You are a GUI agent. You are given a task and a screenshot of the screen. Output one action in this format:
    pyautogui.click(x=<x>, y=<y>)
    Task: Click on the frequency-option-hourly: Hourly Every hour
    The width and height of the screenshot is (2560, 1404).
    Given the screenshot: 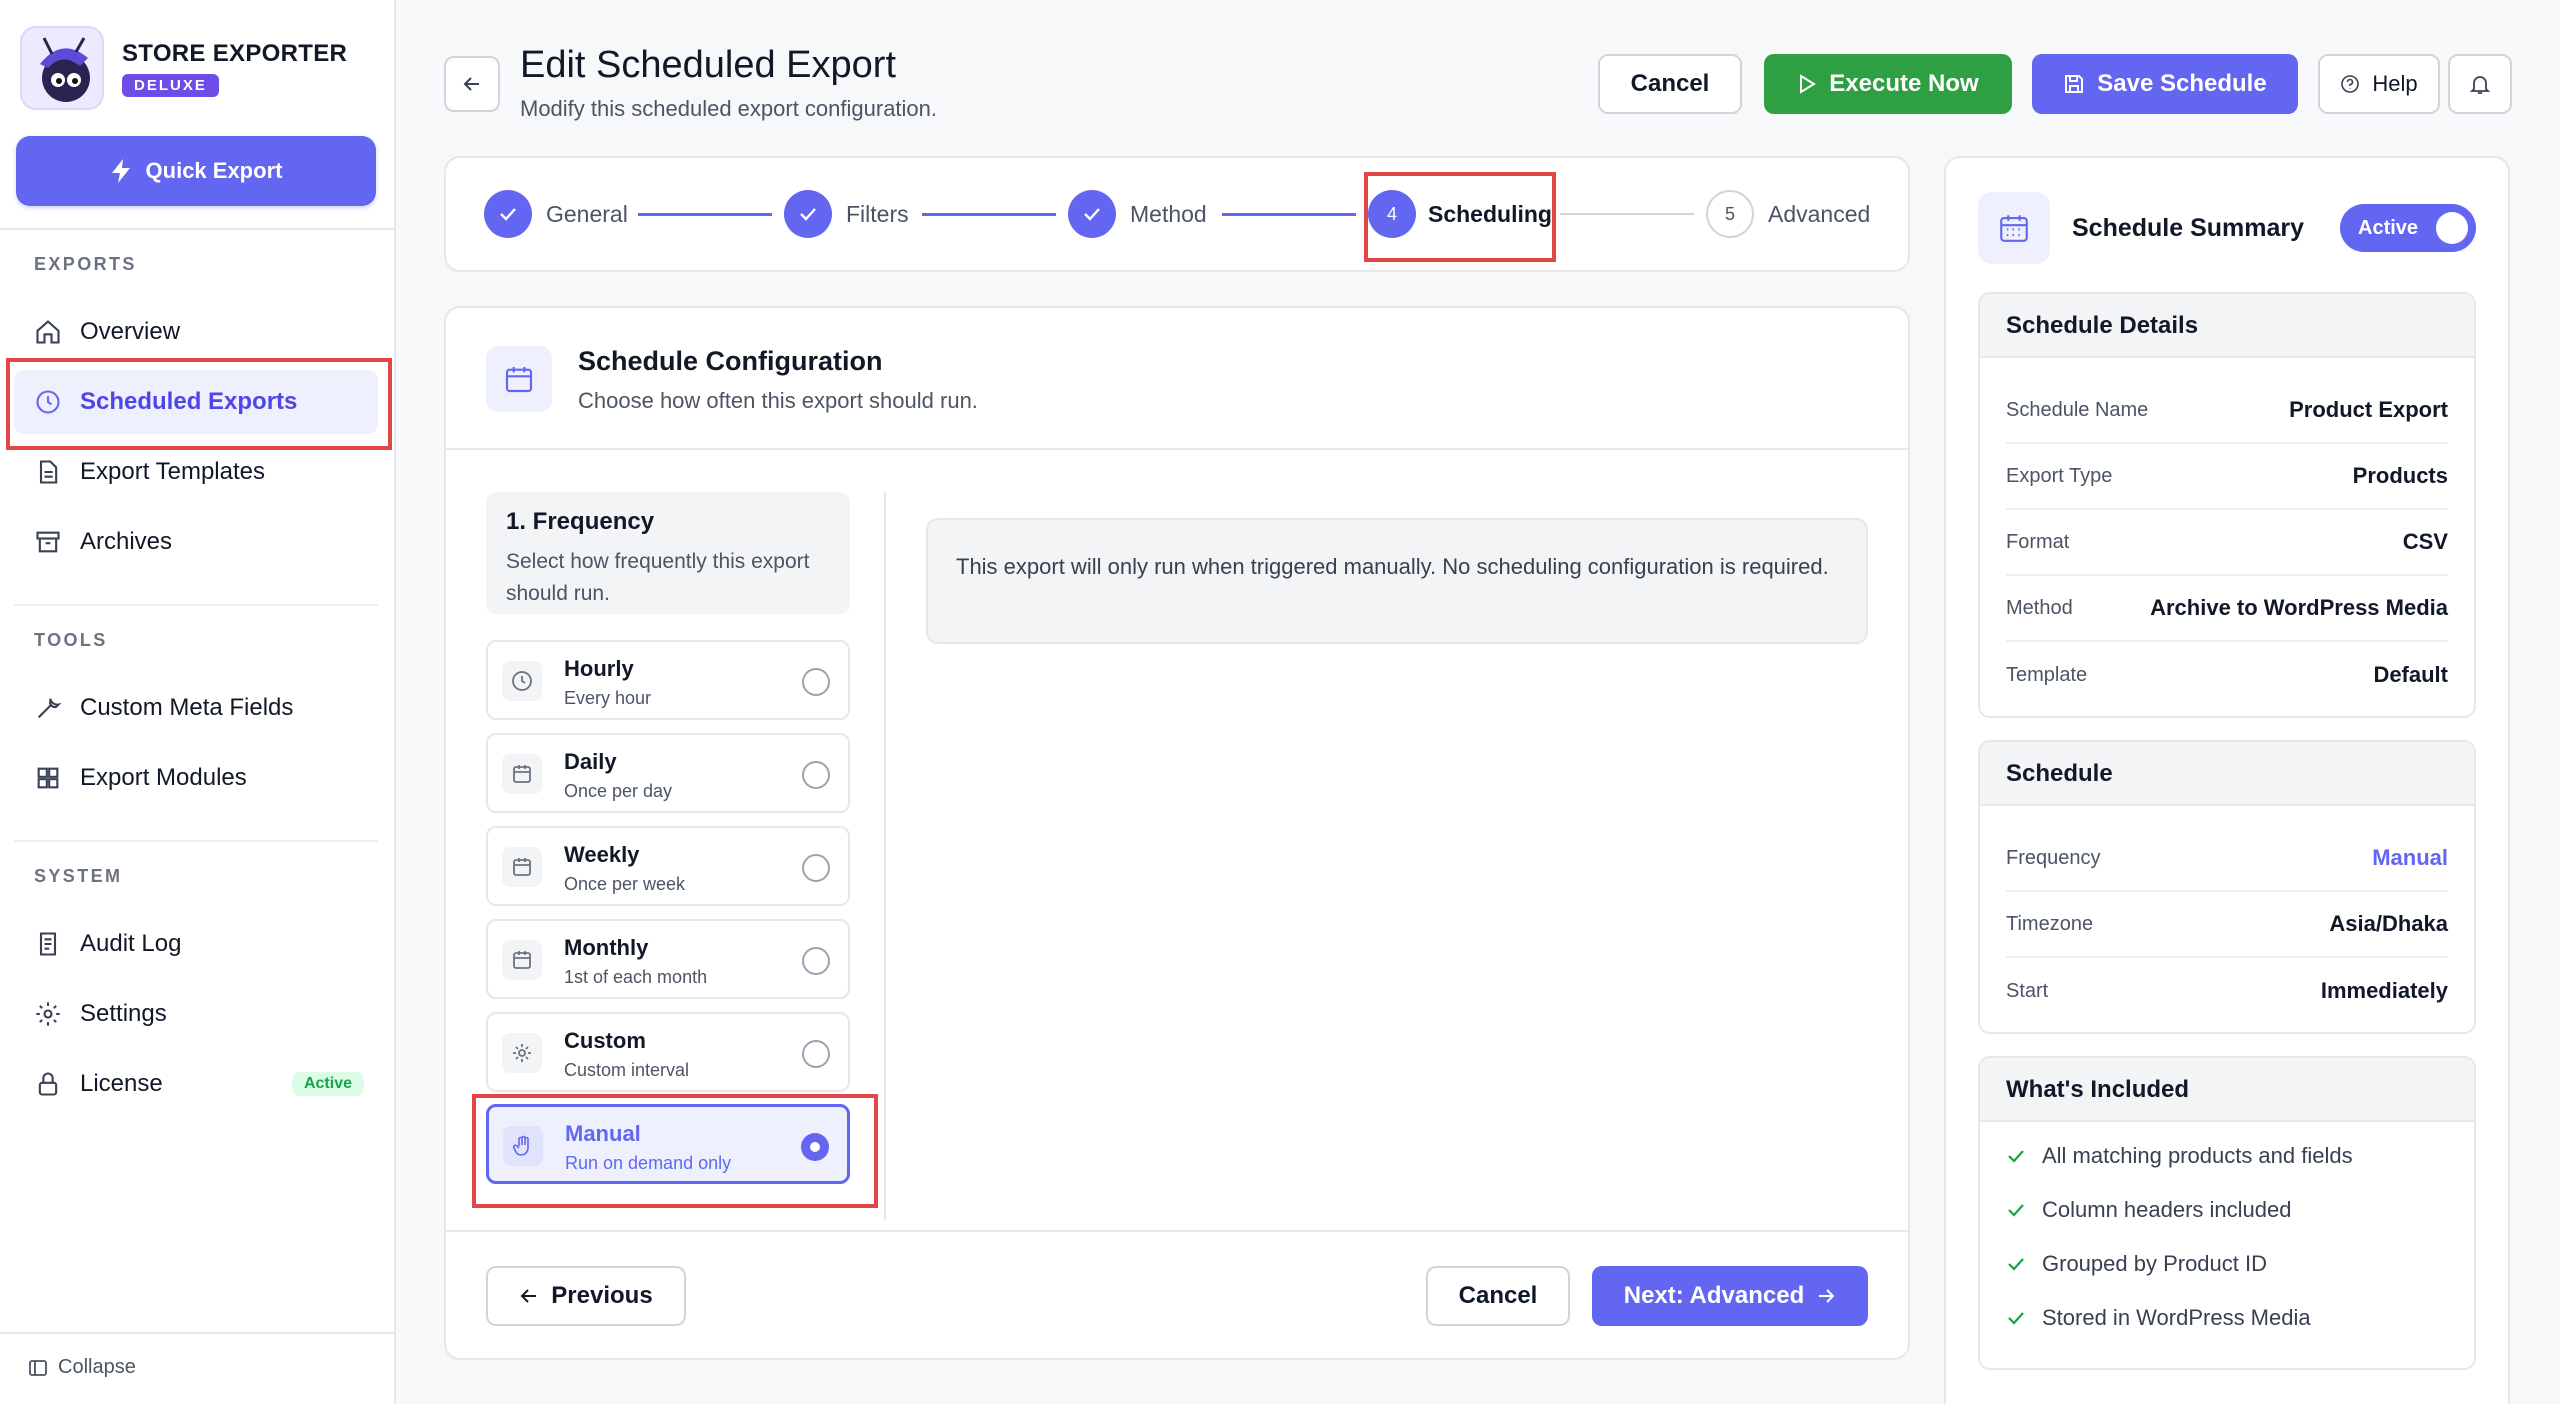 What is the action you would take?
    pyautogui.click(x=668, y=680)
    